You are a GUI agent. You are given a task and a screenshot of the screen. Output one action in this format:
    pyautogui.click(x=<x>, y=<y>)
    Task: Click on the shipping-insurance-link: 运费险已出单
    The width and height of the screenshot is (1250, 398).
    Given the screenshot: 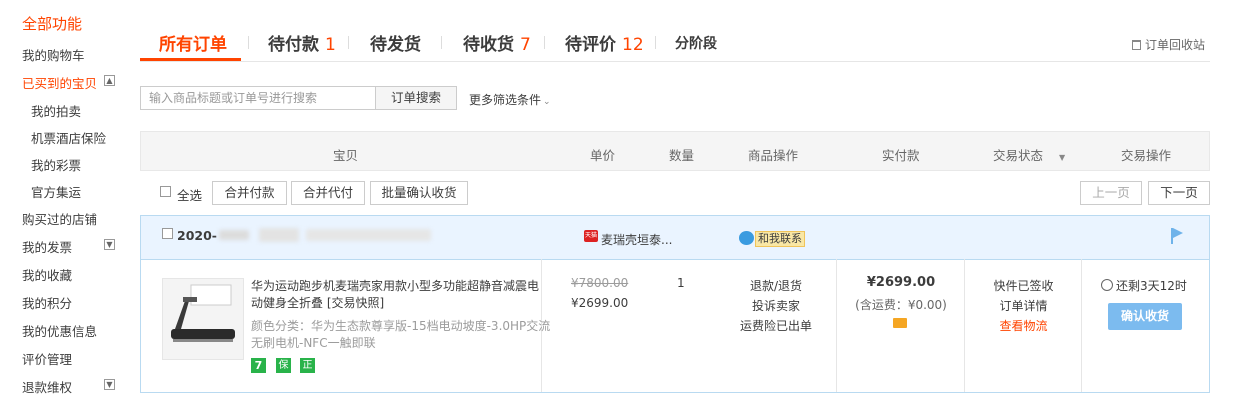 What is the action you would take?
    pyautogui.click(x=776, y=326)
    